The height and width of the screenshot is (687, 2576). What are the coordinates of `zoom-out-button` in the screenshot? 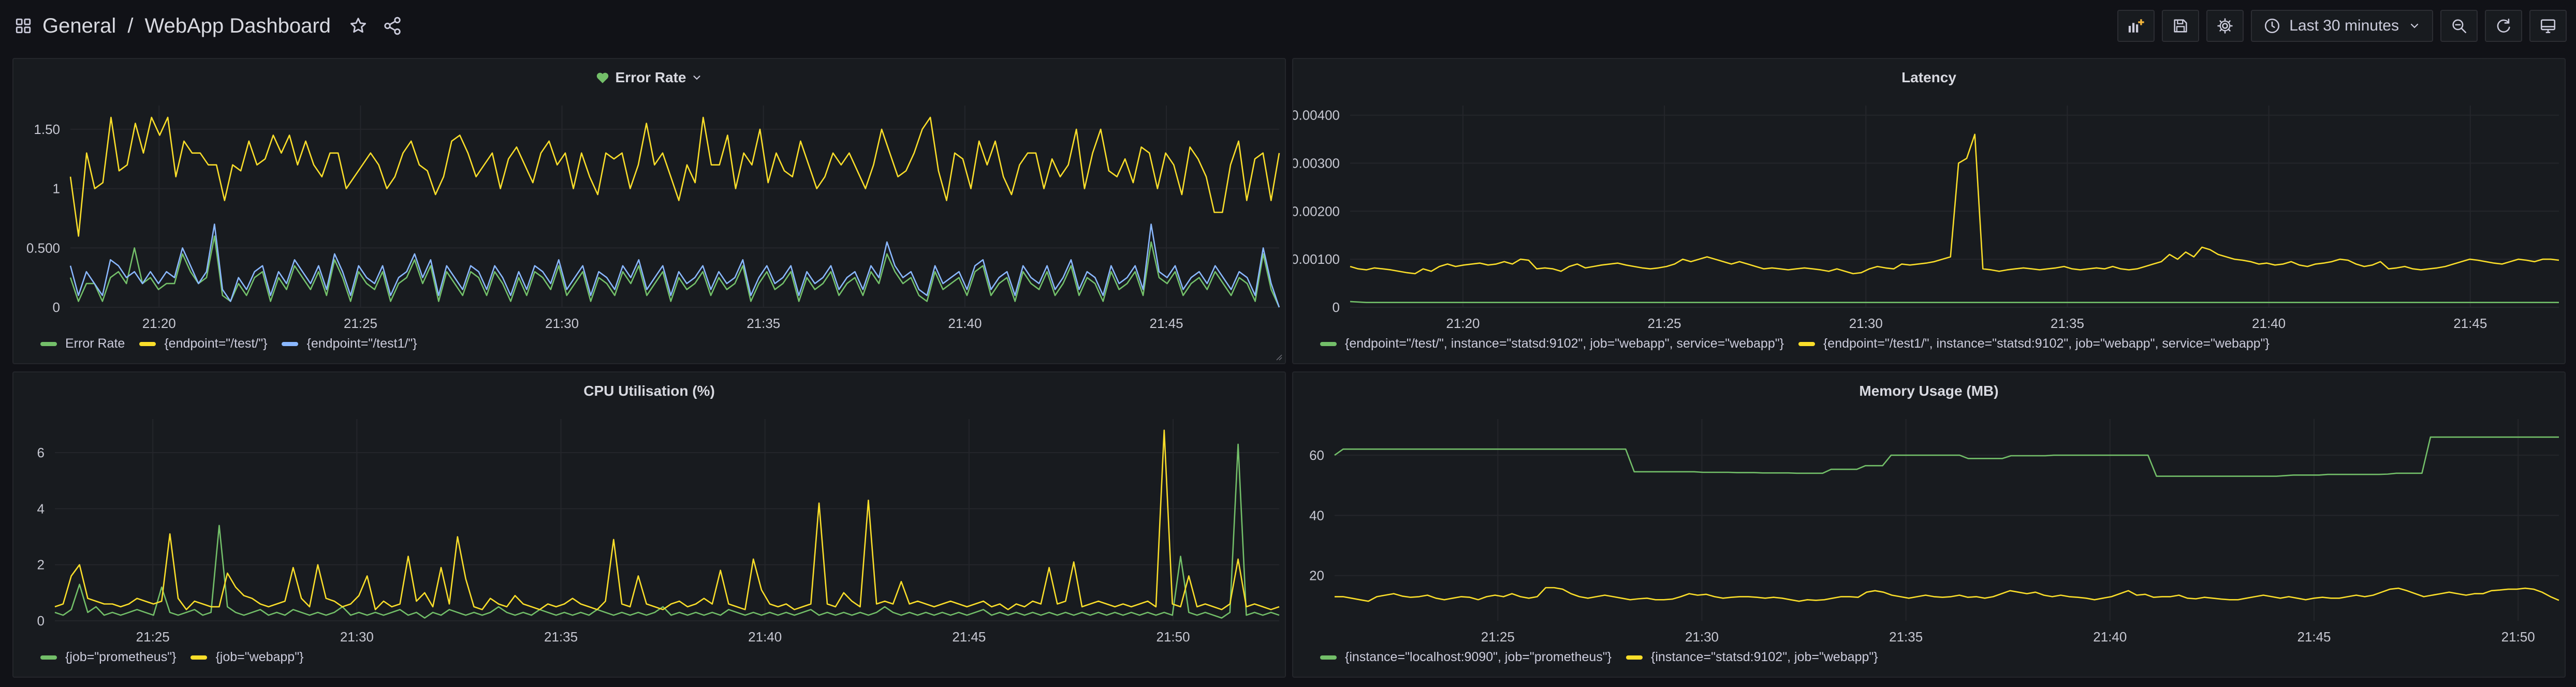 It's located at (2459, 26).